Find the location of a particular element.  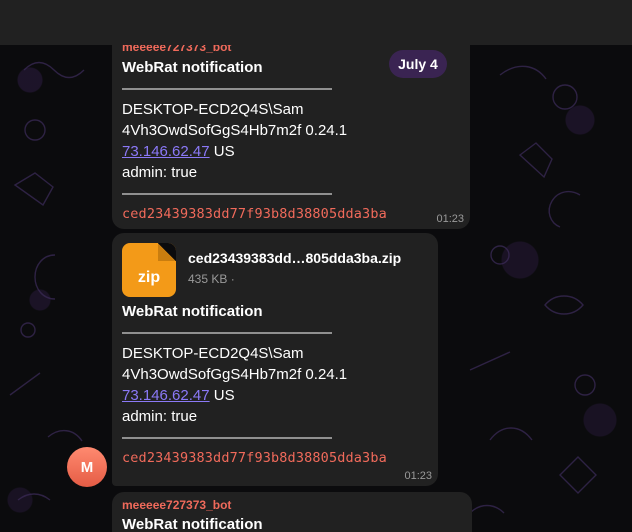

date-badge: July 4 is located at coordinates (418, 64).